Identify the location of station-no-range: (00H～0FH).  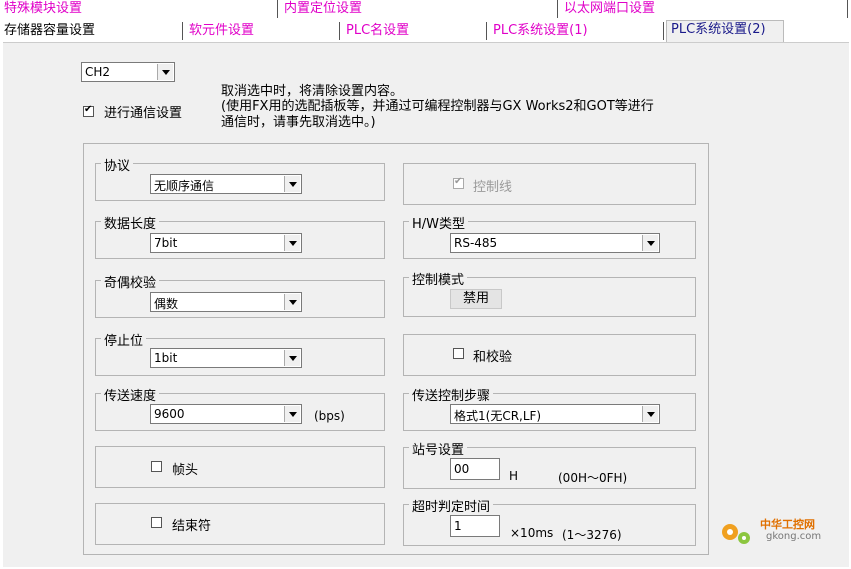
(593, 478).